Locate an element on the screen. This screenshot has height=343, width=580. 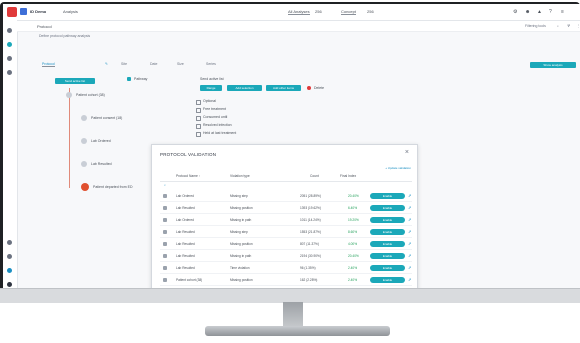
filtering-tools-label: Filtering tools is located at coordinates (535, 26).